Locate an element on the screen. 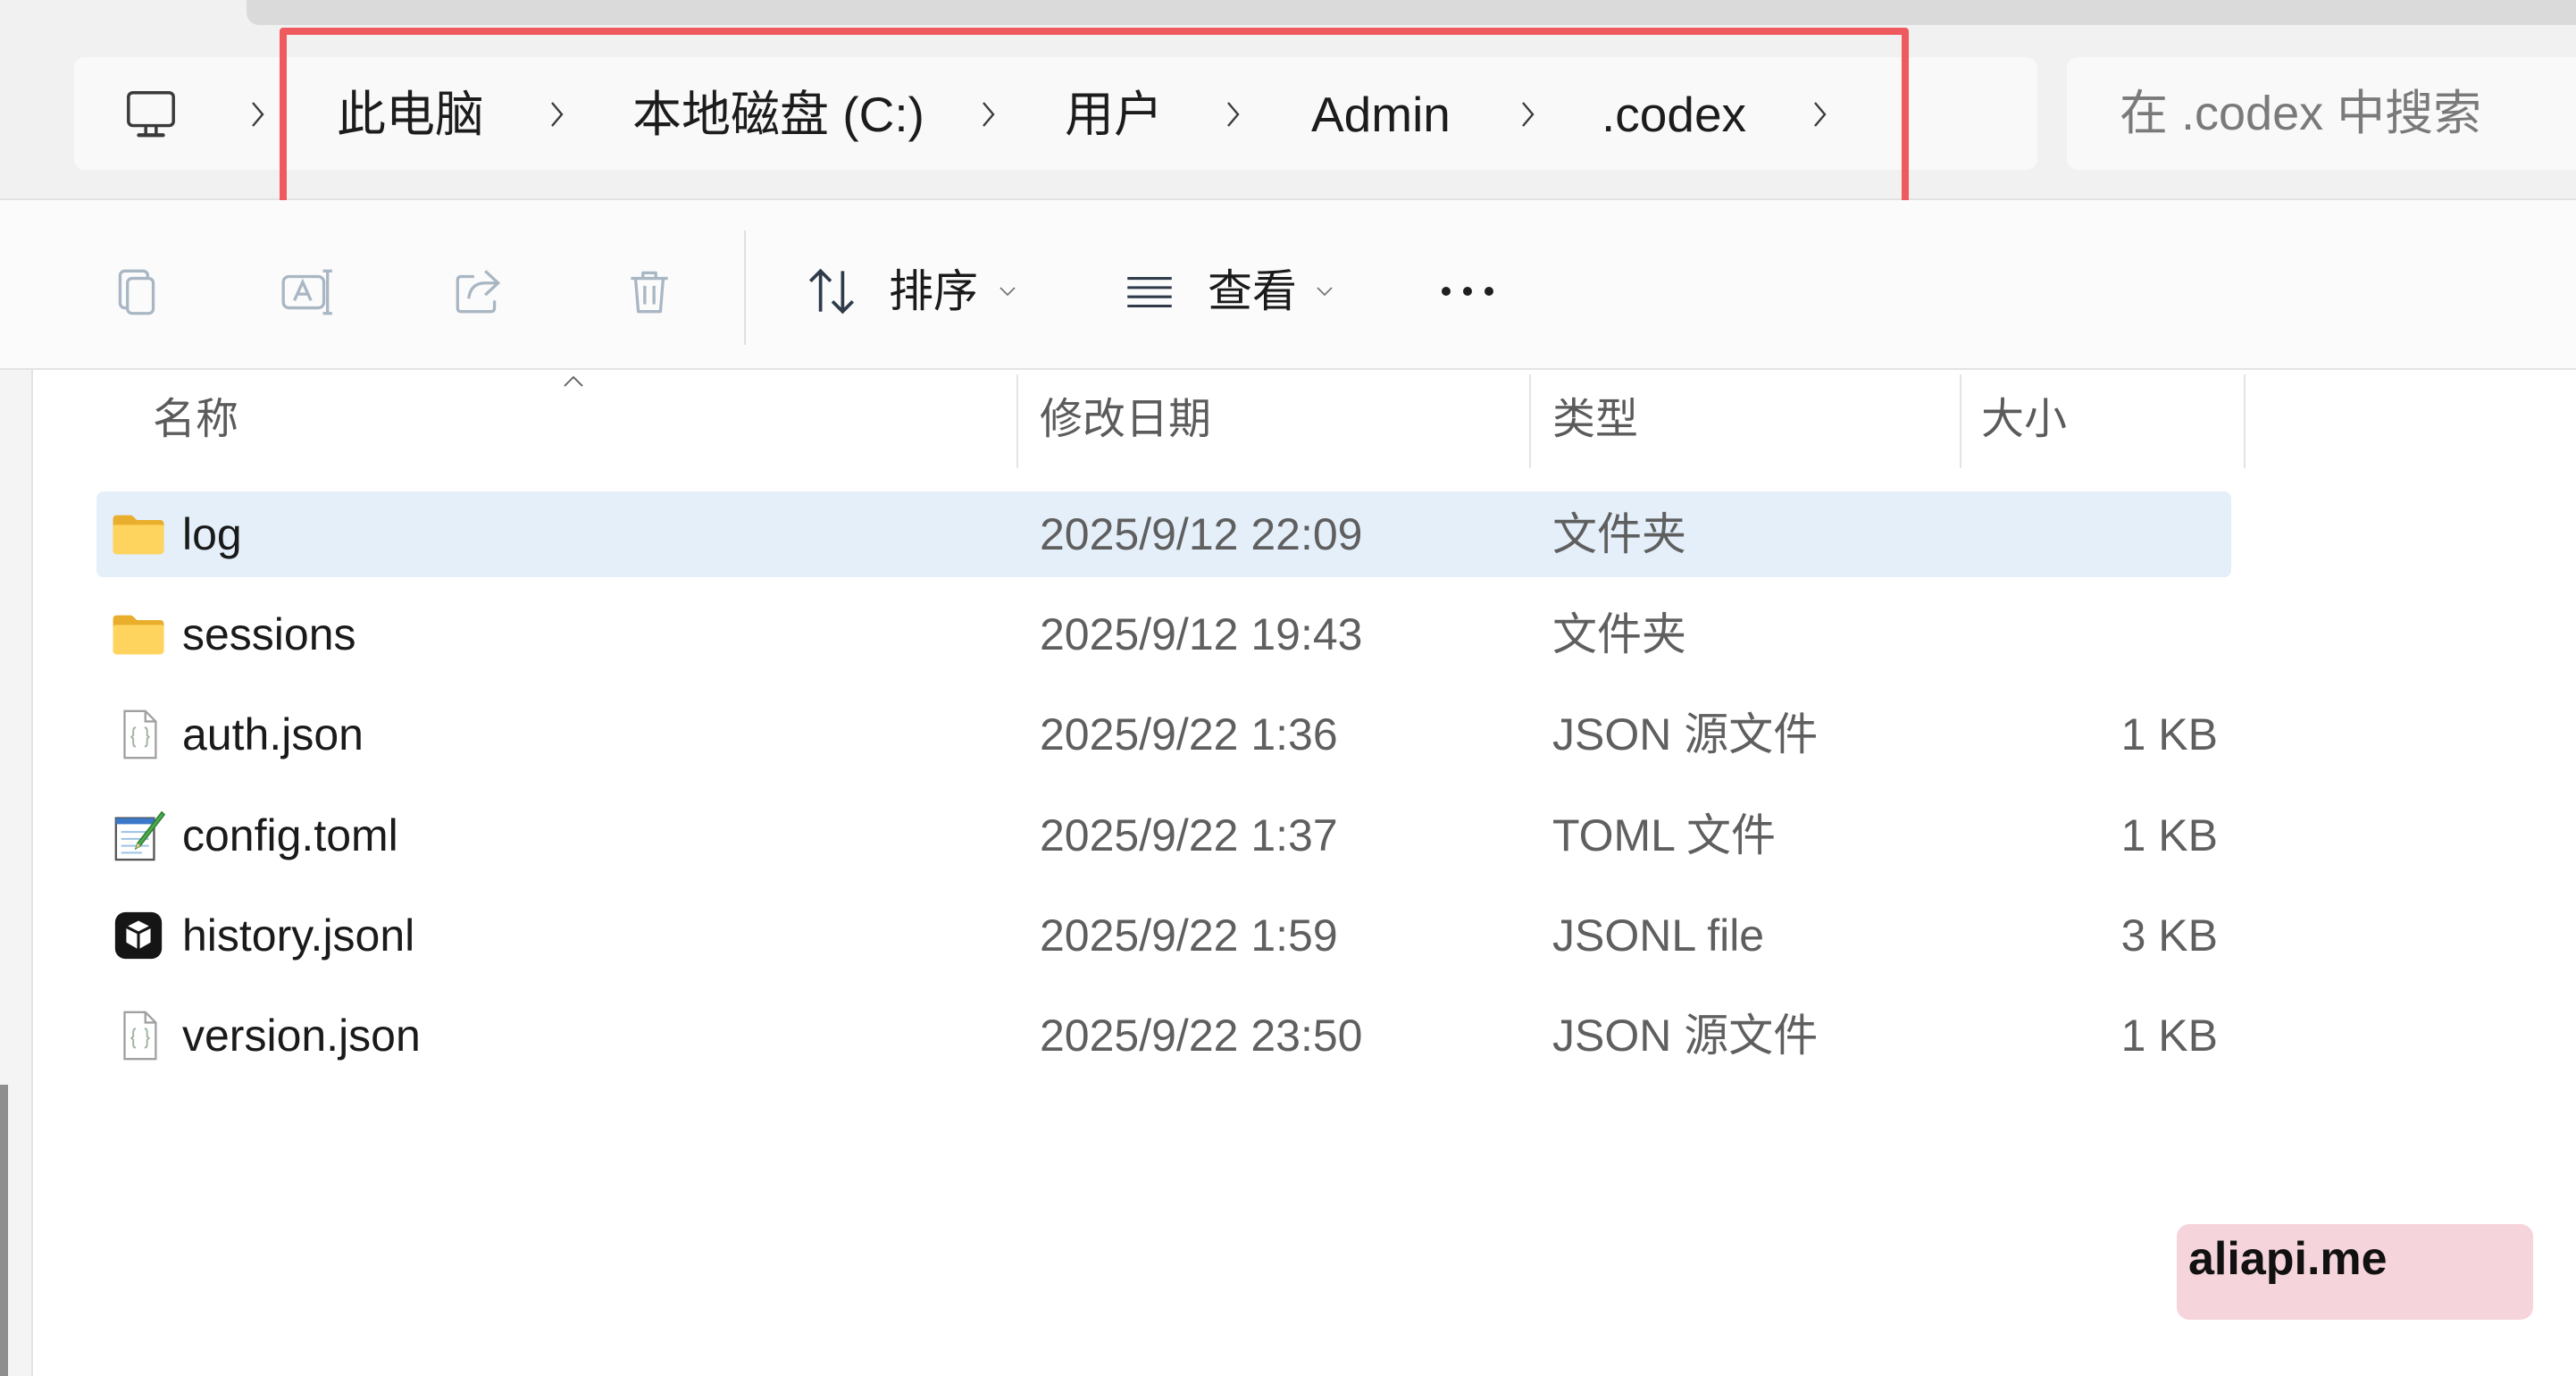 This screenshot has height=1376, width=2576. toml-file-icon is located at coordinates (138, 835).